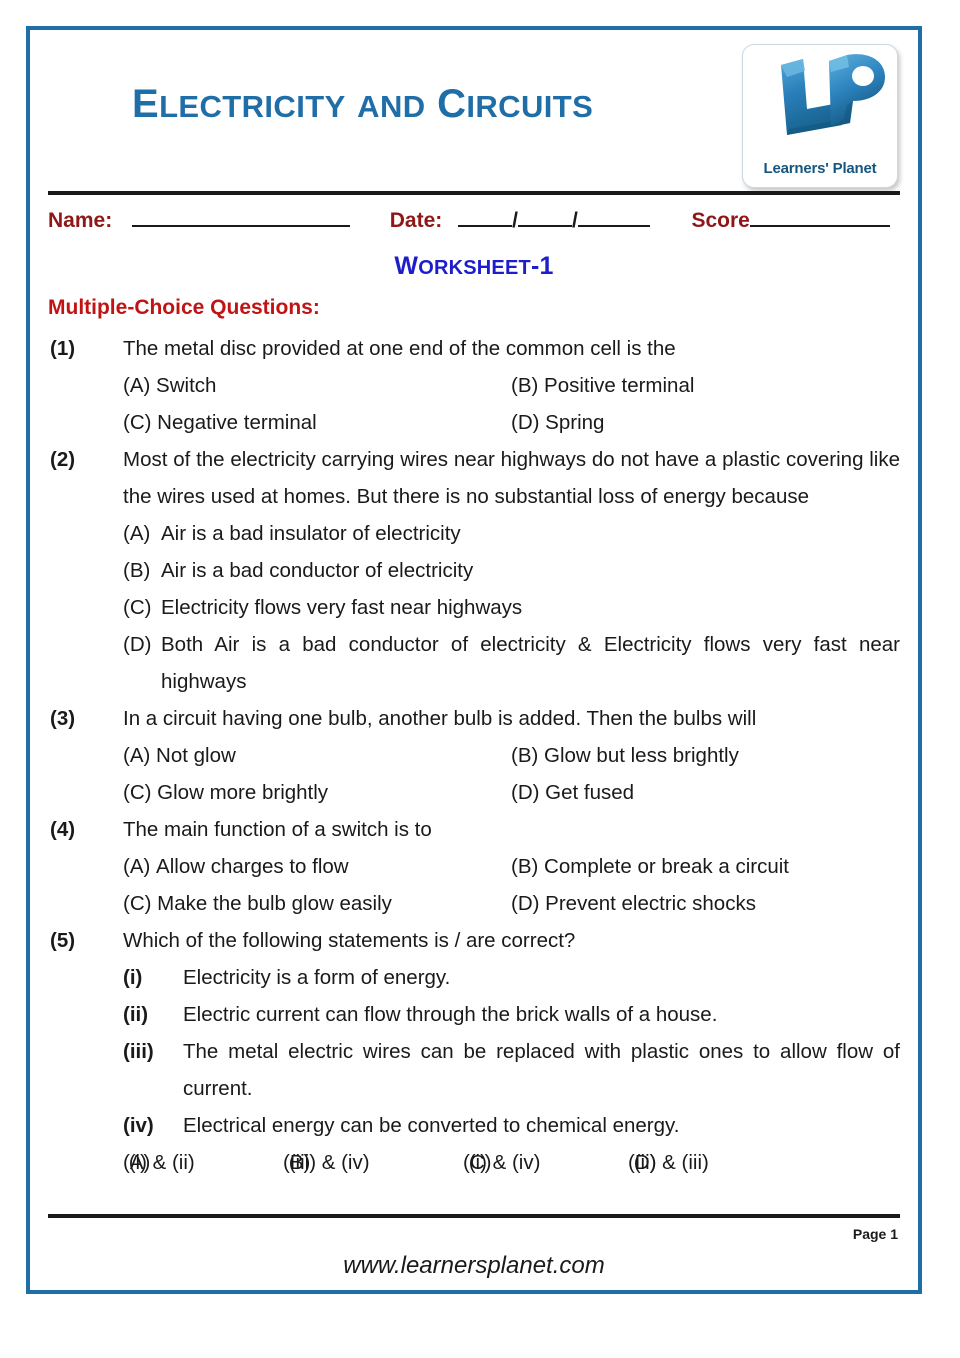 The image size is (960, 1358). I want to click on option-1-C: (C) Negative terminal, so click(220, 422).